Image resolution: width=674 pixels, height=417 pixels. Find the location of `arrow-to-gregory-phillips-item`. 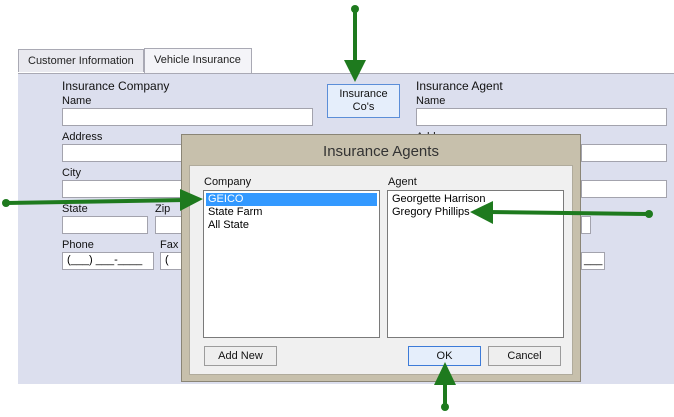

arrow-to-gregory-phillips-item is located at coordinates (561, 212).